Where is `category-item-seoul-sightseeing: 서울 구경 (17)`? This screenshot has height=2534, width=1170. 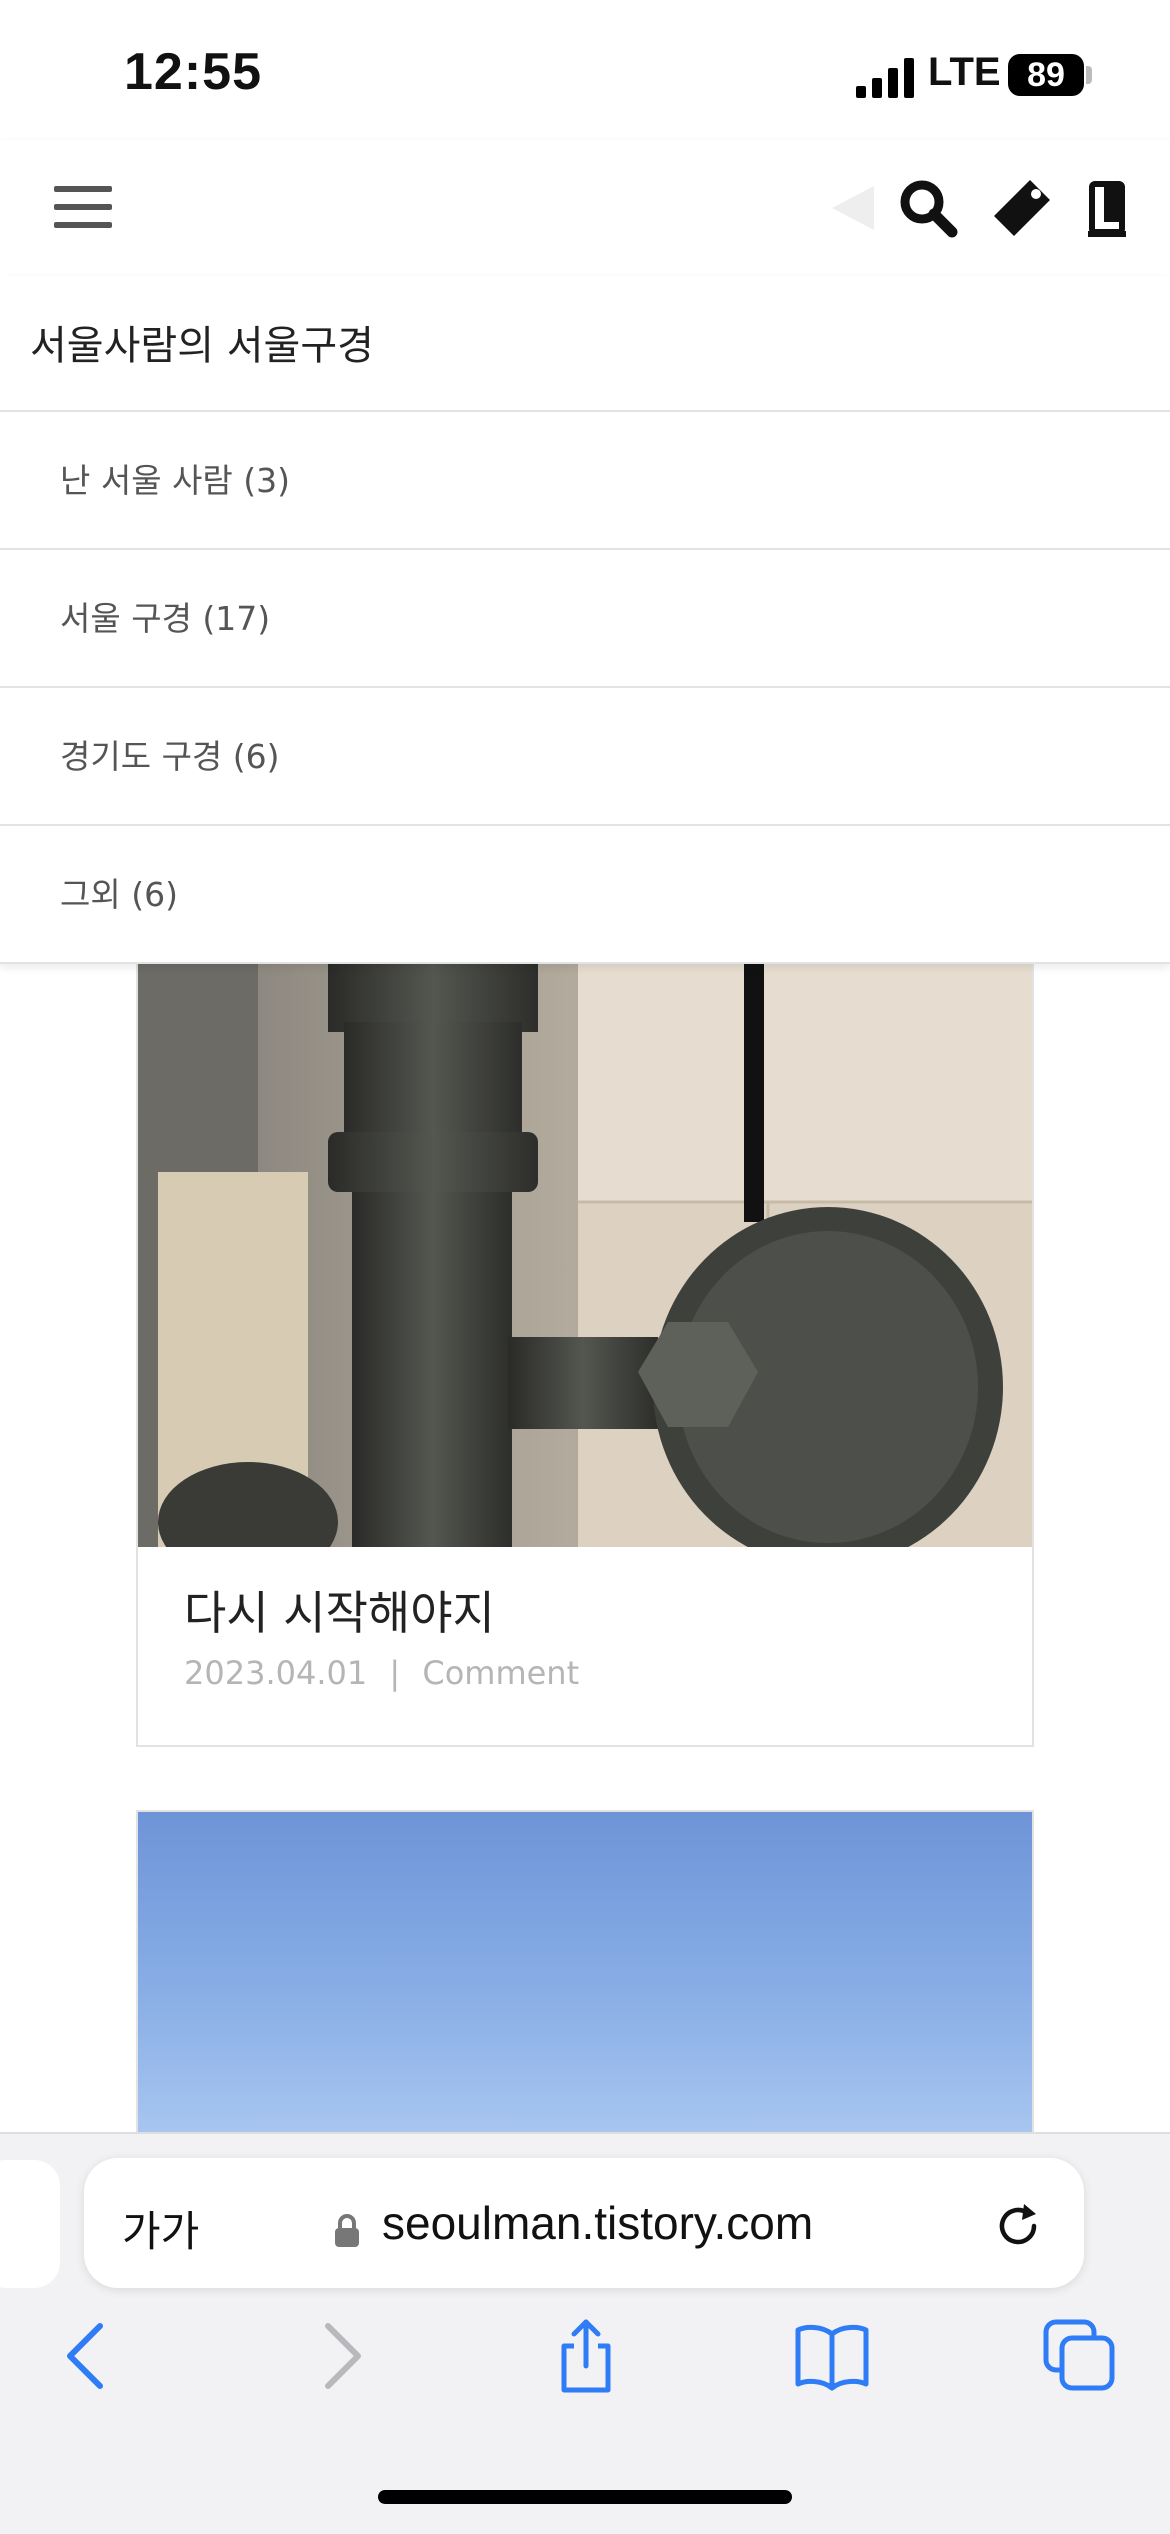 category-item-seoul-sightseeing: 서울 구경 (17) is located at coordinates (585, 619).